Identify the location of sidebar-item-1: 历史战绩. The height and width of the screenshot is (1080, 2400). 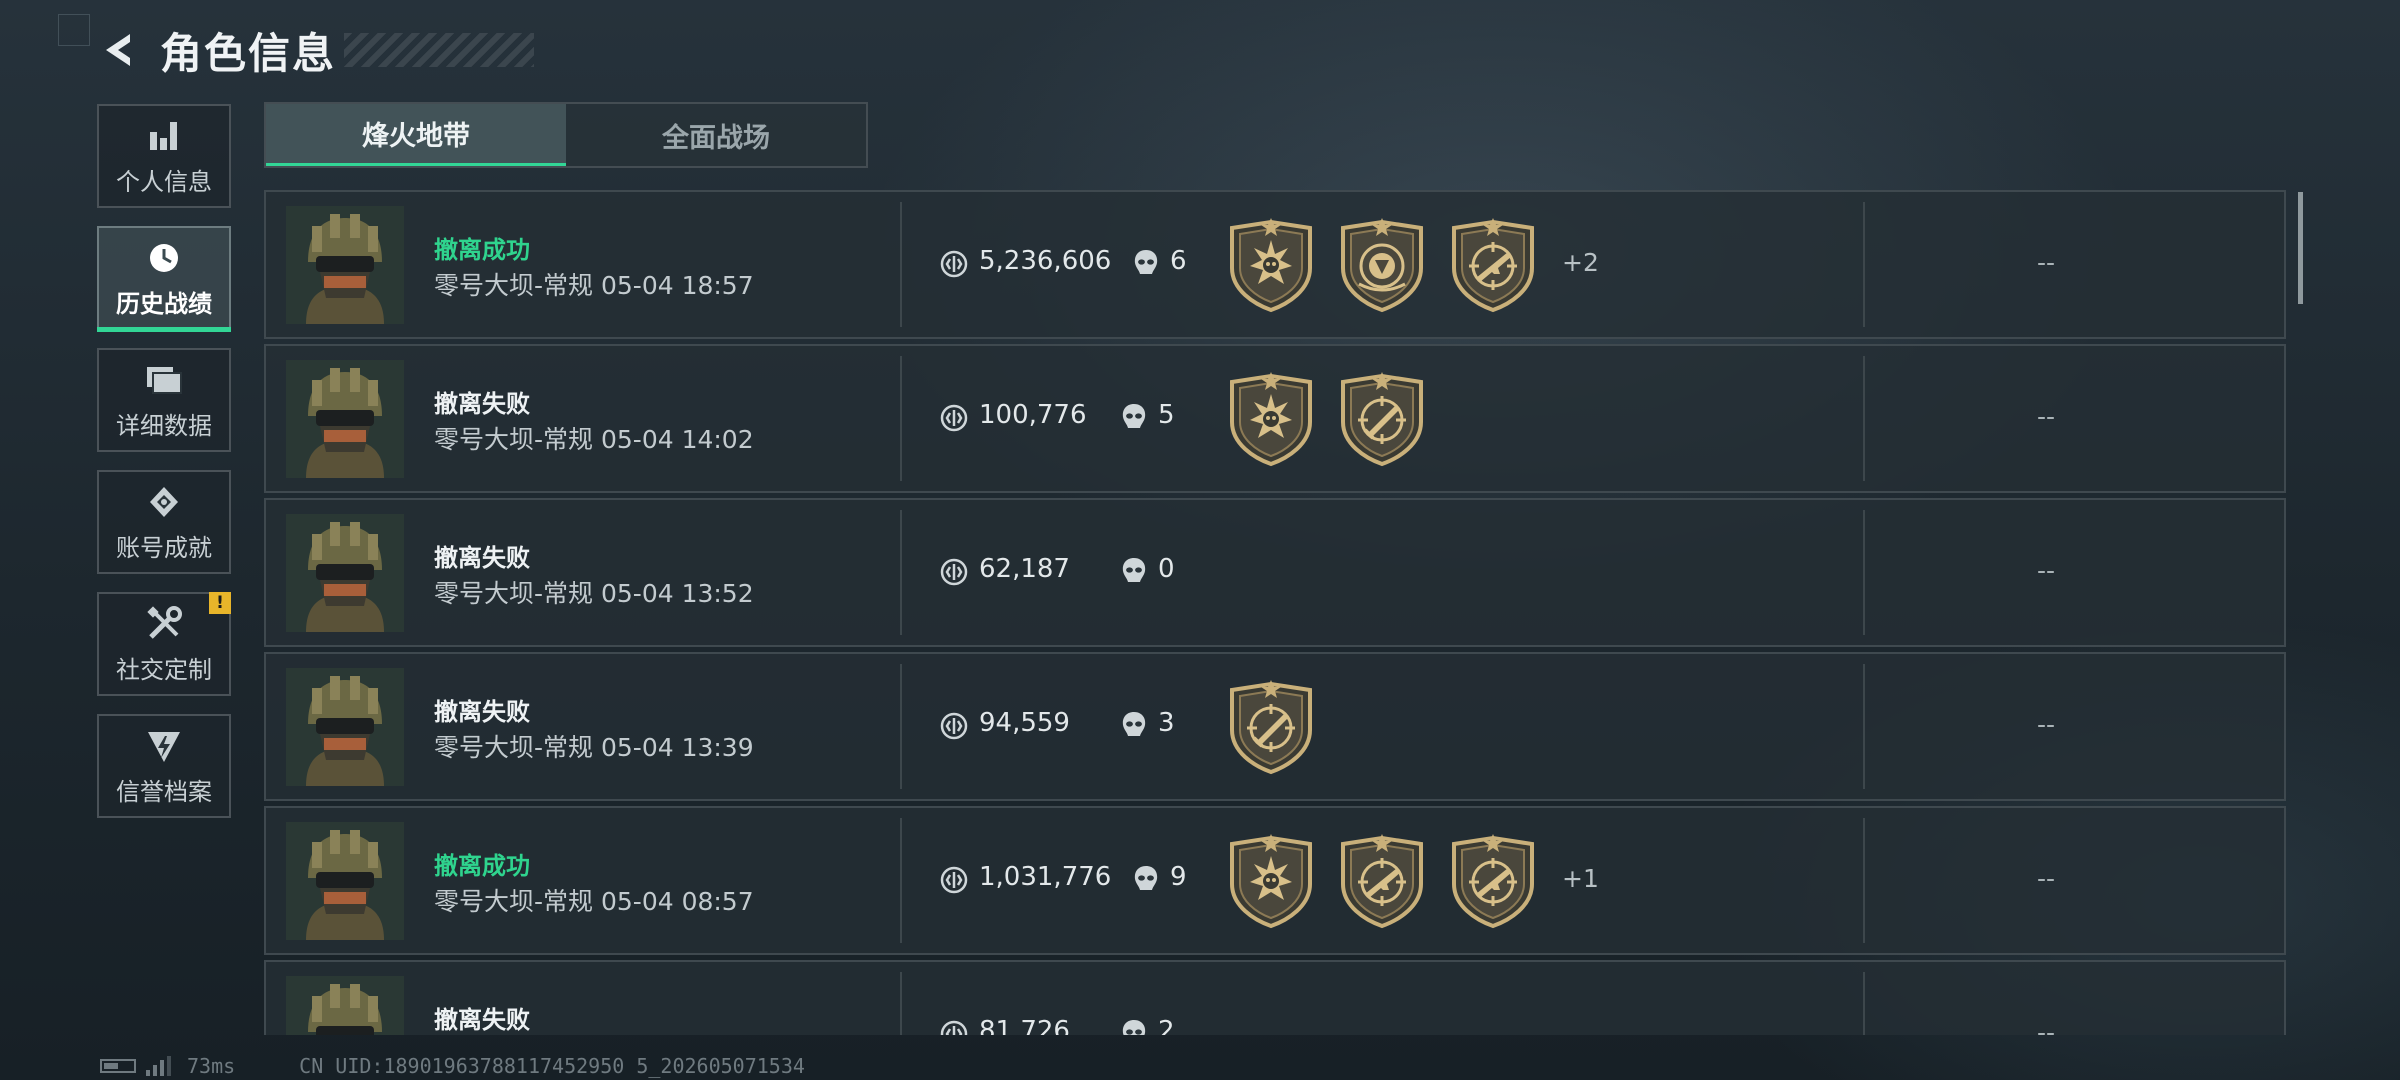
(164, 279).